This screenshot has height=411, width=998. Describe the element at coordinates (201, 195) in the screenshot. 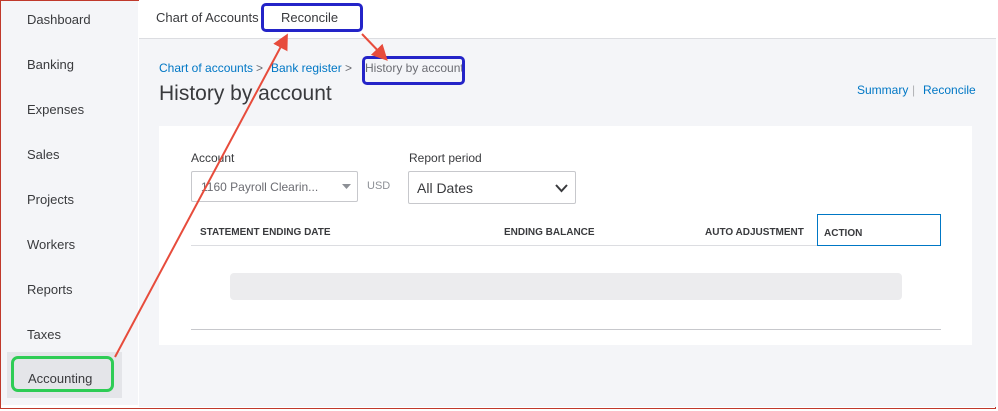

I see `arrow-accounting-to-reconcile` at that location.